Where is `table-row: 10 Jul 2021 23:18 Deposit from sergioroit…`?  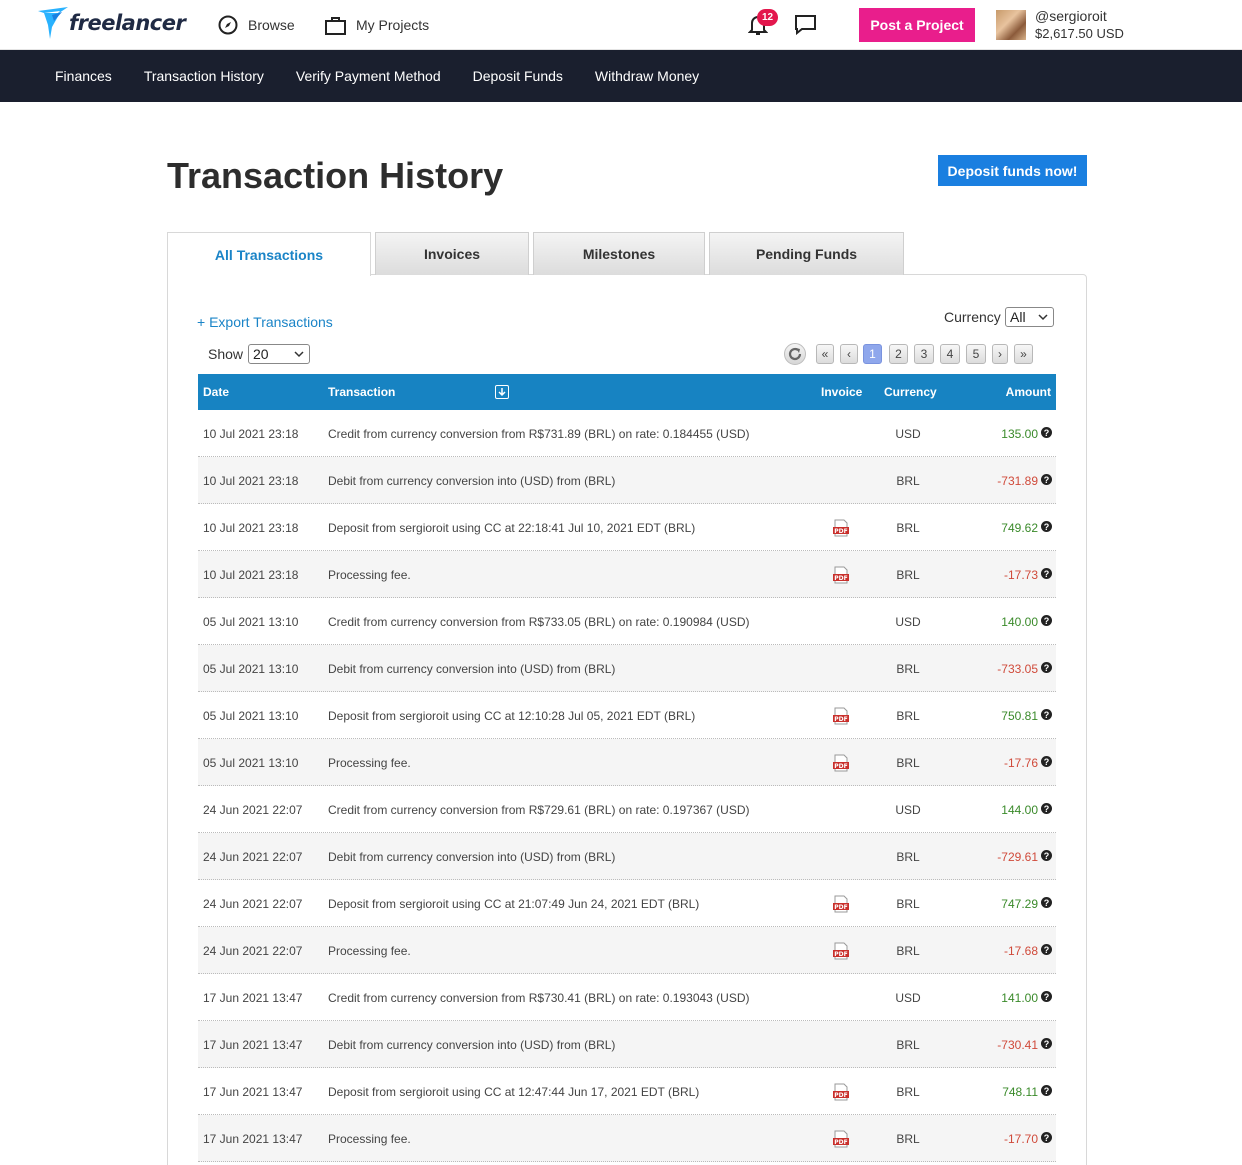 table-row: 10 Jul 2021 23:18 Deposit from sergioroit… is located at coordinates (627, 527).